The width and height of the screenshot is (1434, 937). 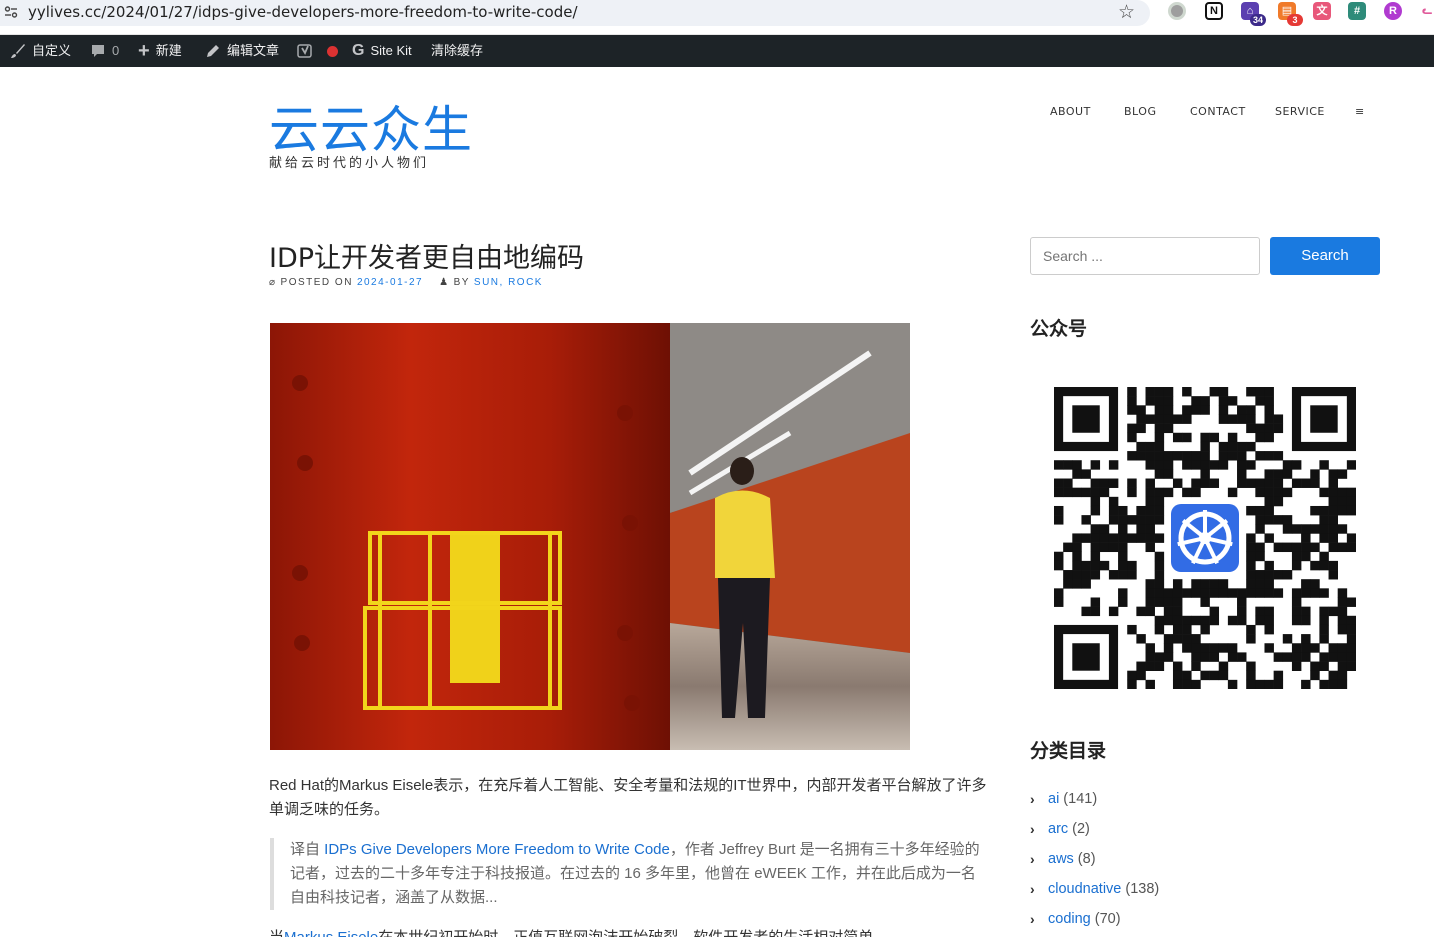 I want to click on category-item: › coding (70), so click(x=1094, y=919).